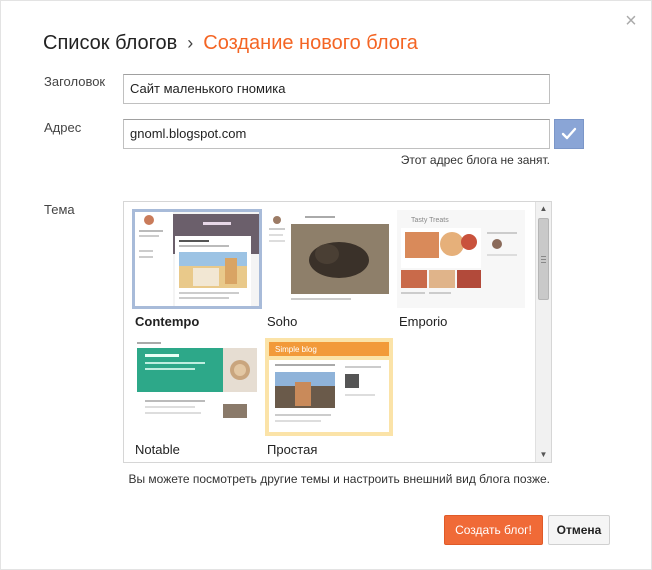  I want to click on theme-name: Notable, so click(157, 449).